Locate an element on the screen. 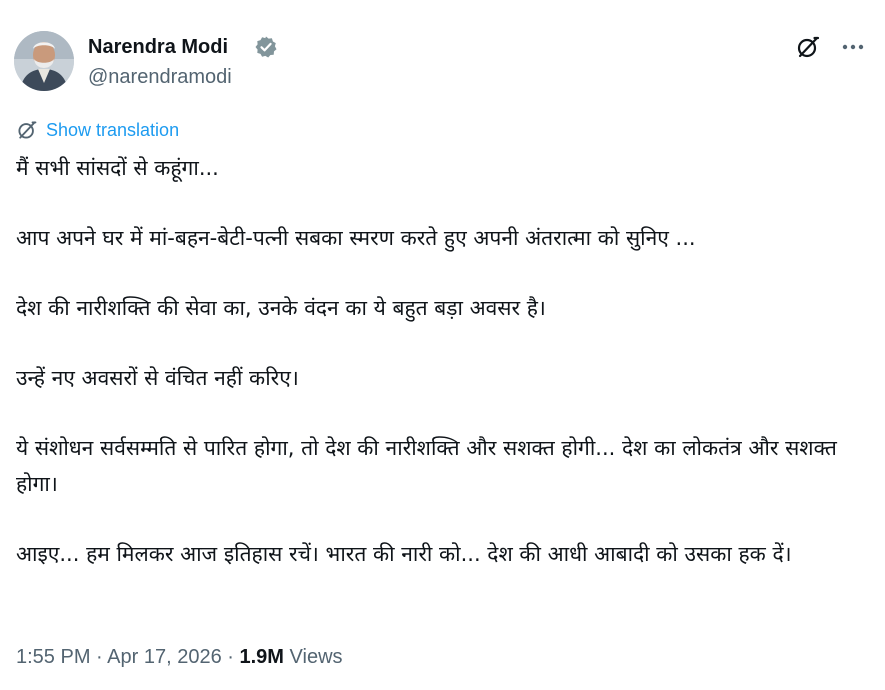 The width and height of the screenshot is (885, 690). tweet-paragraph: उन्हें नए अवसरों से वंचित नहीं करिए। is located at coordinates (157, 378).